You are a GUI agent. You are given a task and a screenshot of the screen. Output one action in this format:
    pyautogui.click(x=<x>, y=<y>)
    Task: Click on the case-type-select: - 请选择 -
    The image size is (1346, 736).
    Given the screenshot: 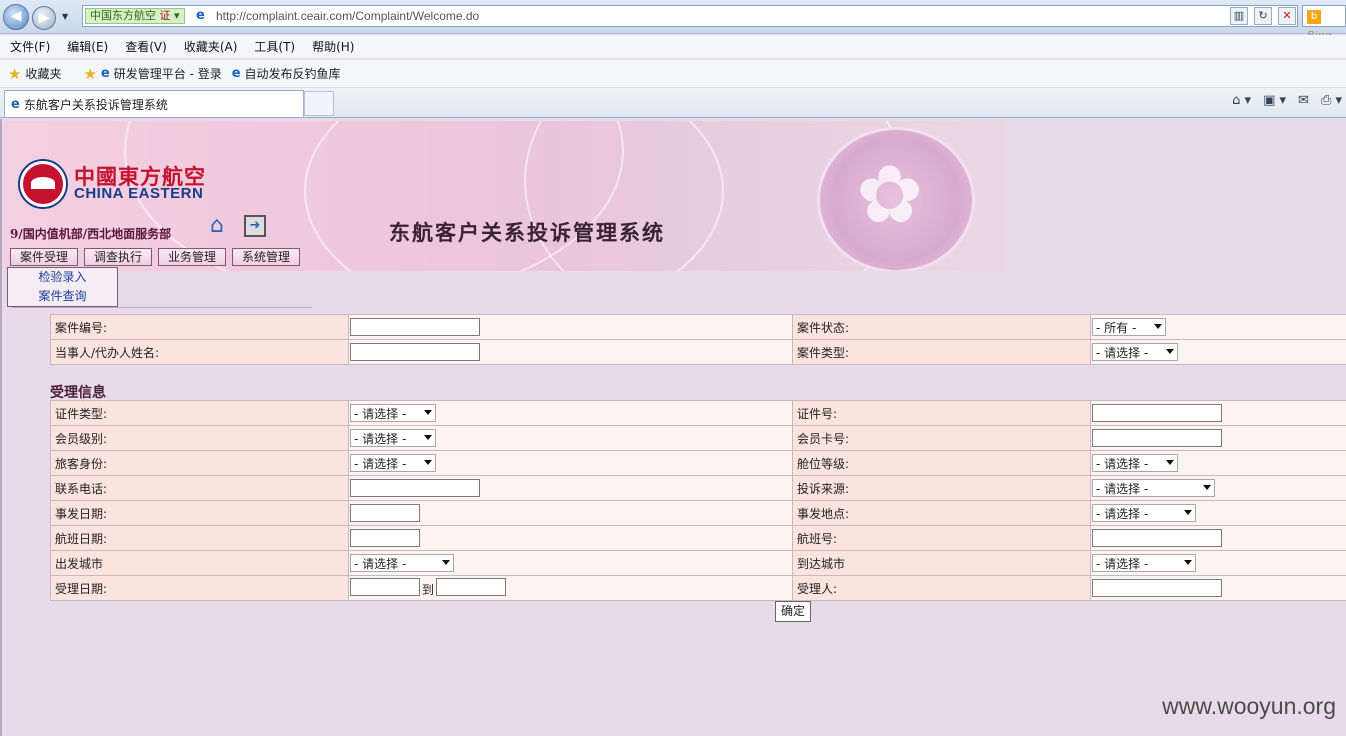 What is the action you would take?
    pyautogui.click(x=1135, y=352)
    